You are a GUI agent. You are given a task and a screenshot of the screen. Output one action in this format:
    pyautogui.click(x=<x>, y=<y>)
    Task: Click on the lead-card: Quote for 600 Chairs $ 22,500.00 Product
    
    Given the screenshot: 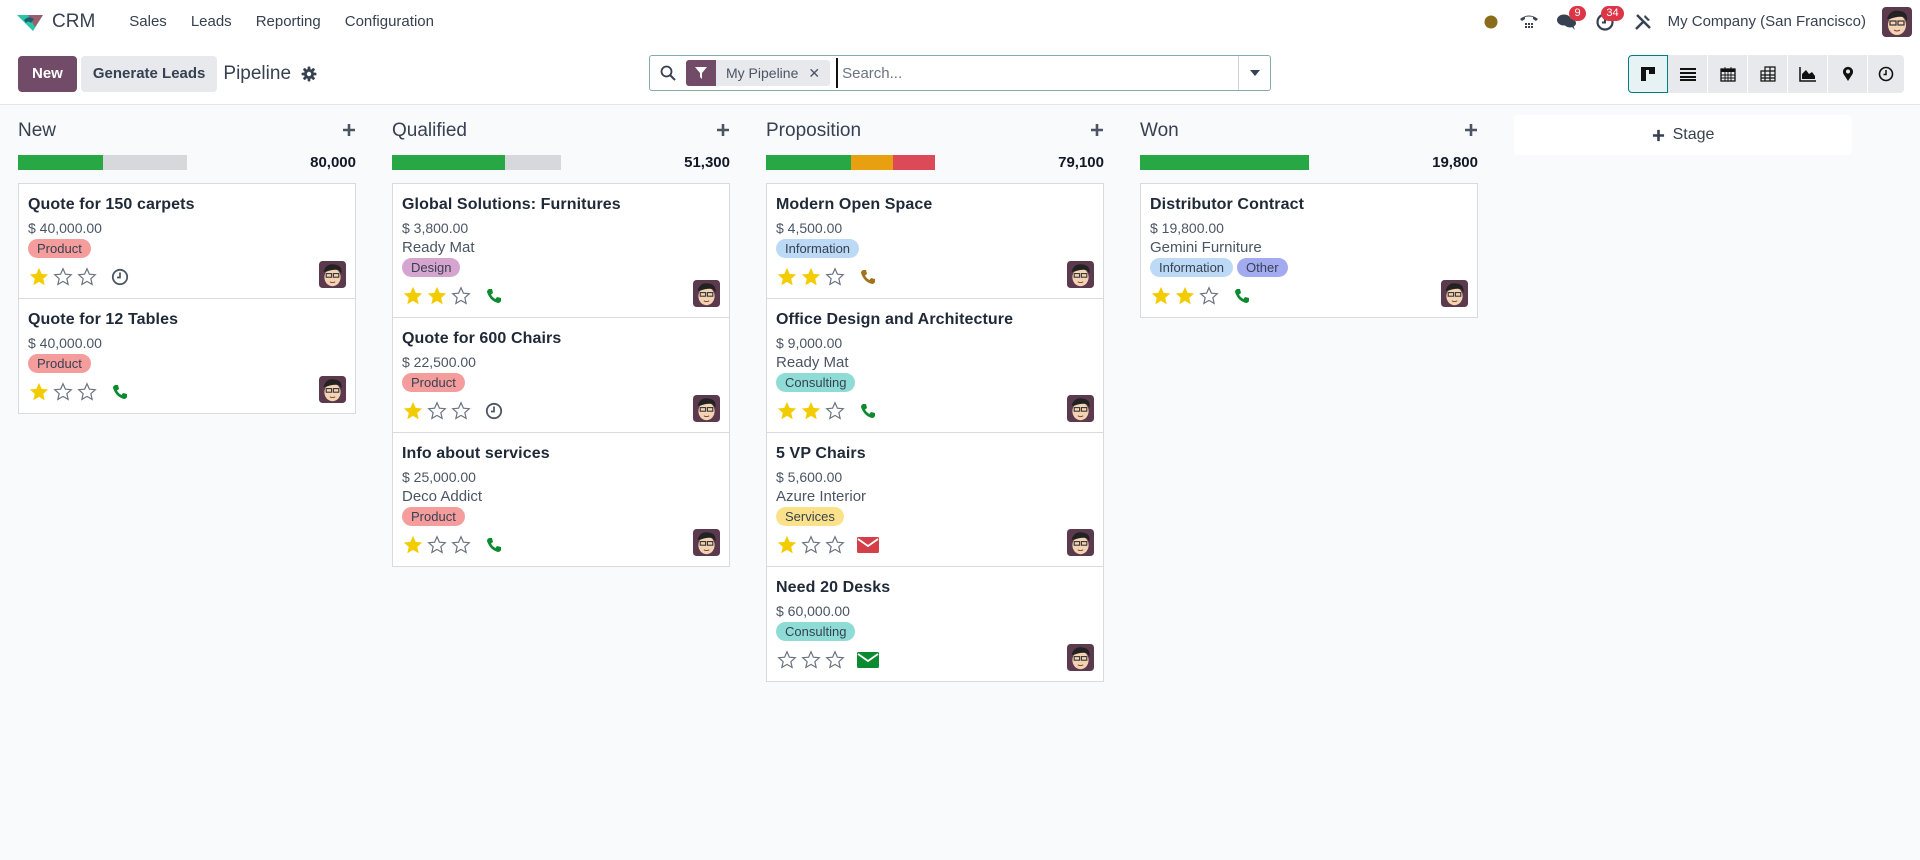 What is the action you would take?
    pyautogui.click(x=561, y=375)
    